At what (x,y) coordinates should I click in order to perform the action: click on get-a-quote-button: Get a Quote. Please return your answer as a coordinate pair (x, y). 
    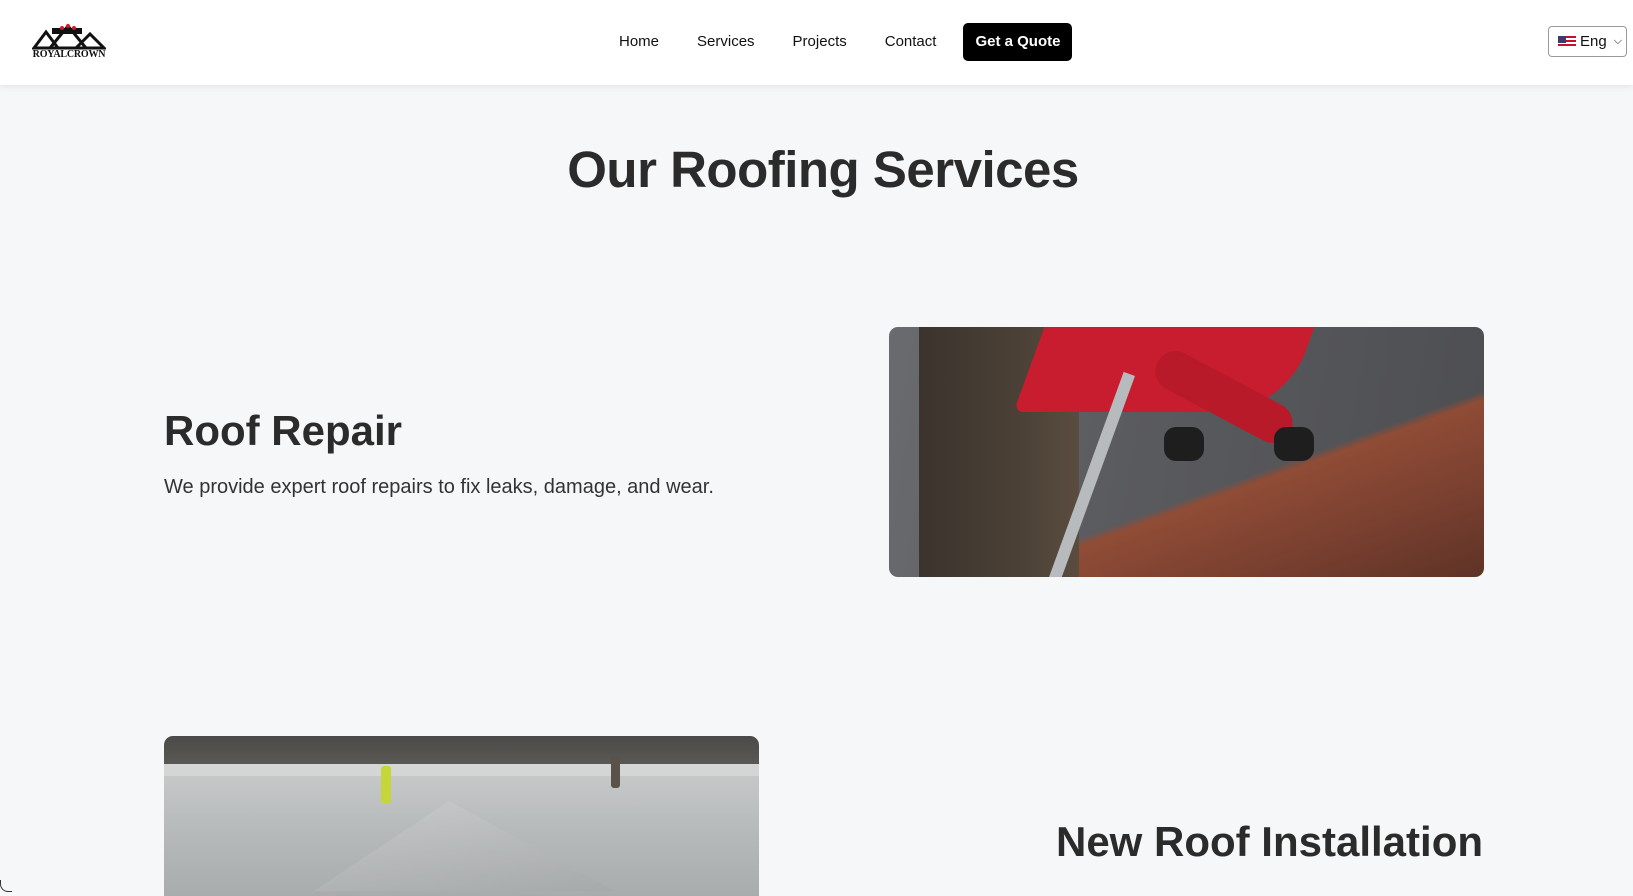
    Looking at the image, I should click on (1018, 42).